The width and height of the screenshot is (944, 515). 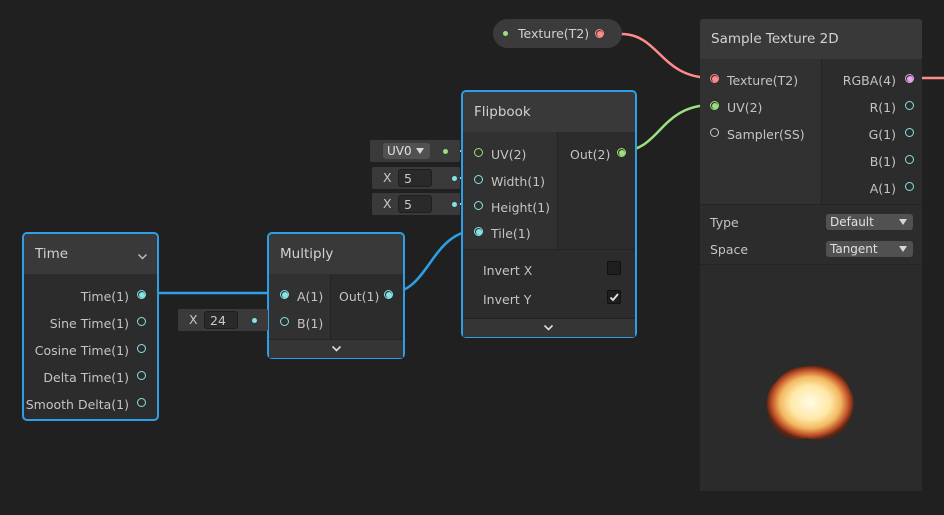 I want to click on delta-time-port, so click(x=141, y=375).